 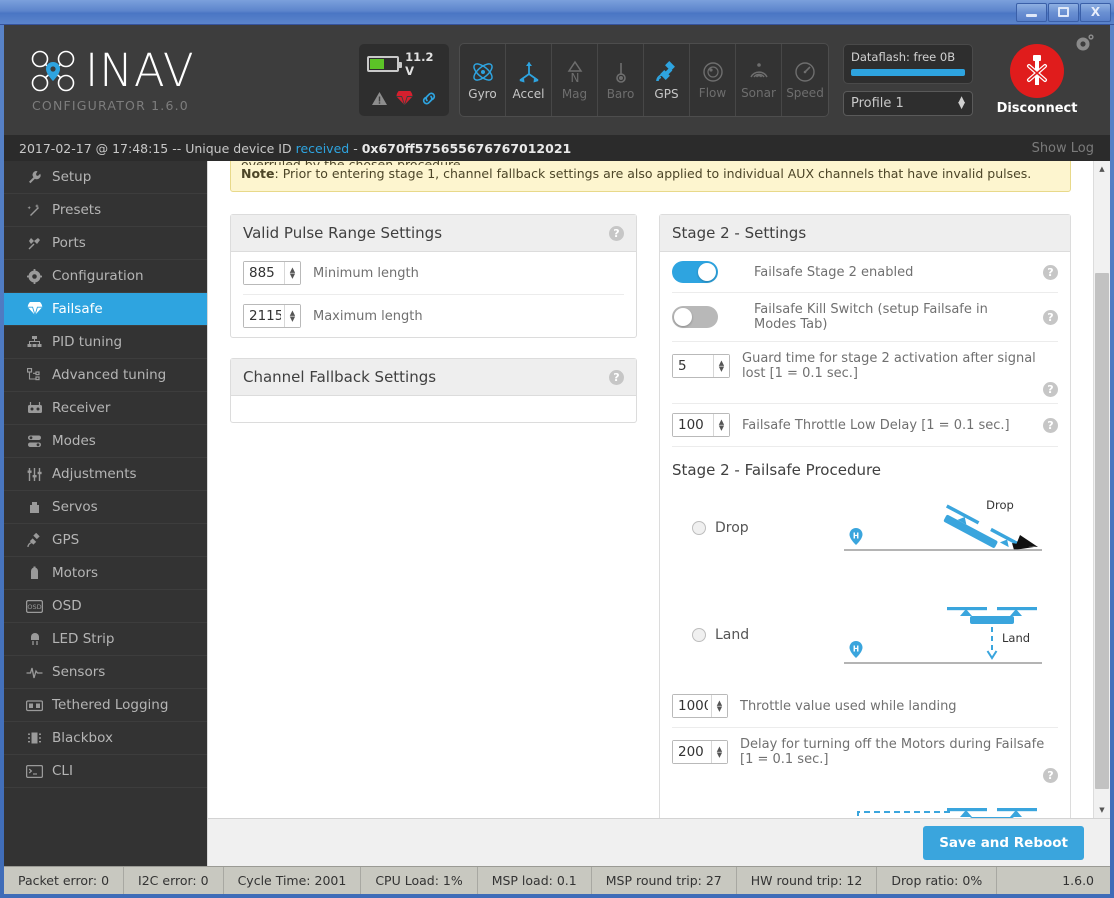 What do you see at coordinates (695, 272) in the screenshot?
I see `stage2-enabled-toggle` at bounding box center [695, 272].